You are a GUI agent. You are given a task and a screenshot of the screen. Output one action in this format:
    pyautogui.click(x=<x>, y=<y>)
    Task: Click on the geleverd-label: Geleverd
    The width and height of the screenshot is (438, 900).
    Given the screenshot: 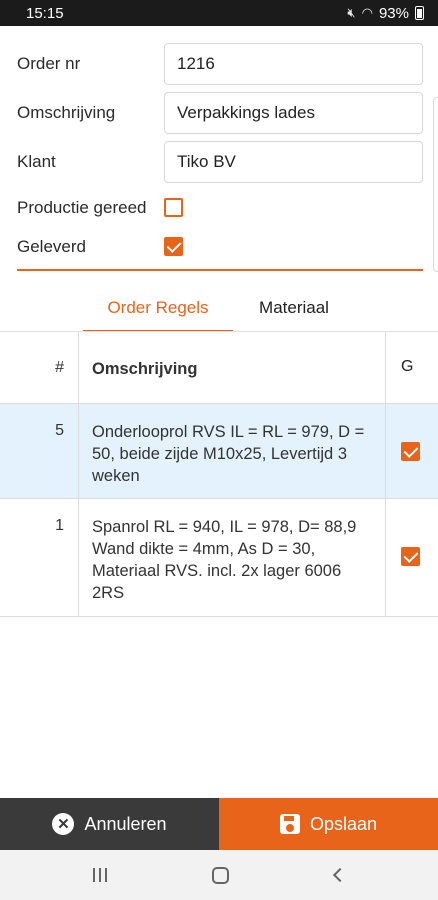 What is the action you would take?
    pyautogui.click(x=51, y=246)
    